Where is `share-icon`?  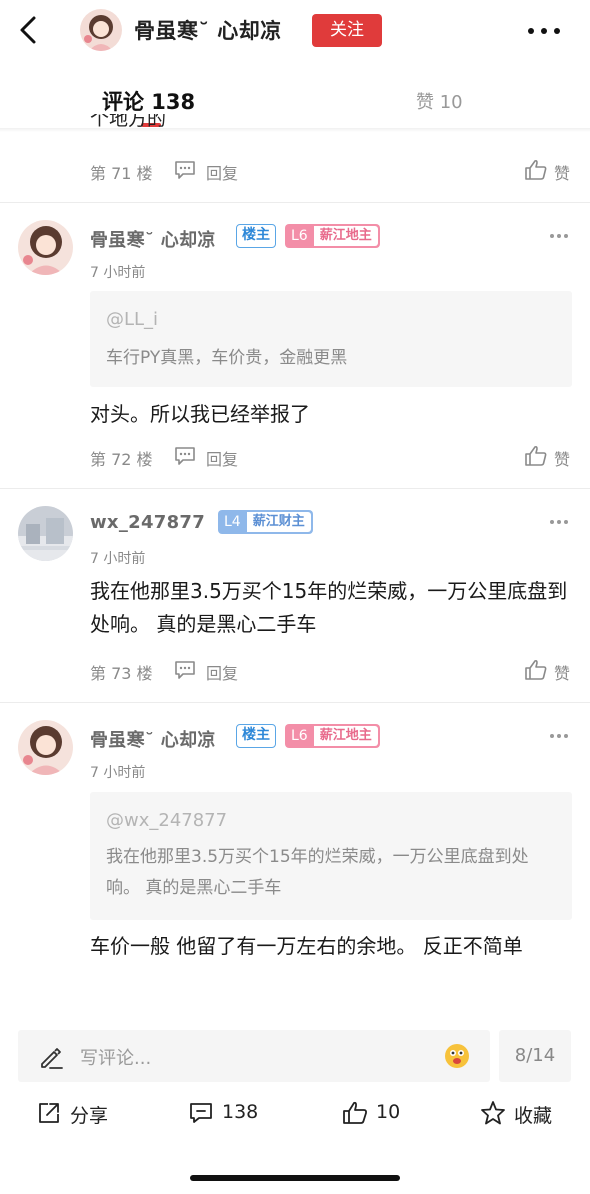 share-icon is located at coordinates (49, 1113).